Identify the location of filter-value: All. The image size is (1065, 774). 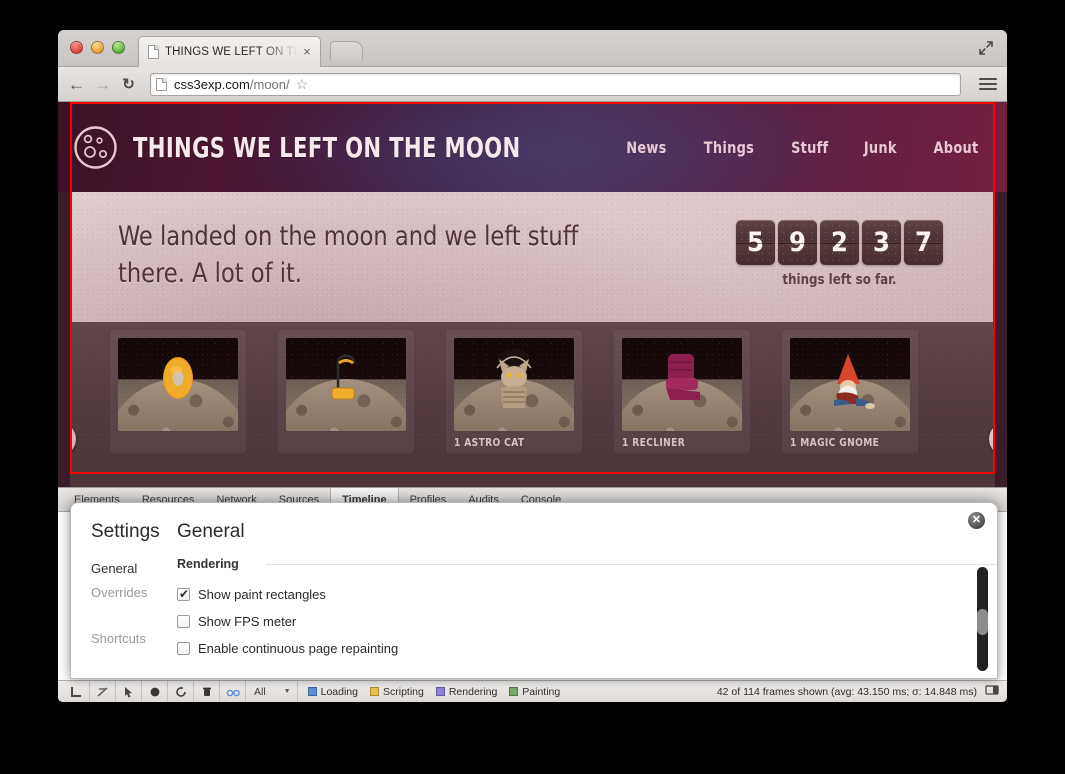
(260, 691).